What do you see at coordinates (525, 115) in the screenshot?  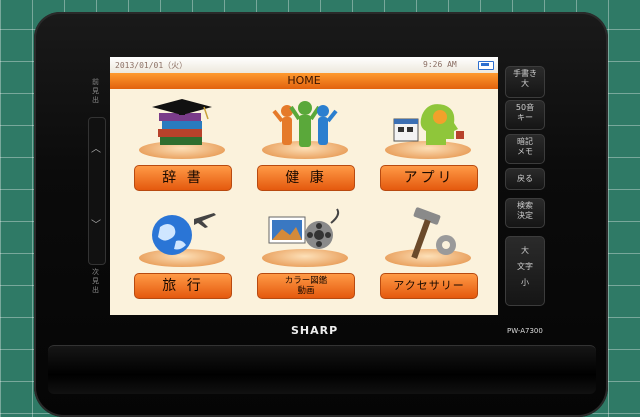 I see `kana-keyboard-button: 50音 キー` at bounding box center [525, 115].